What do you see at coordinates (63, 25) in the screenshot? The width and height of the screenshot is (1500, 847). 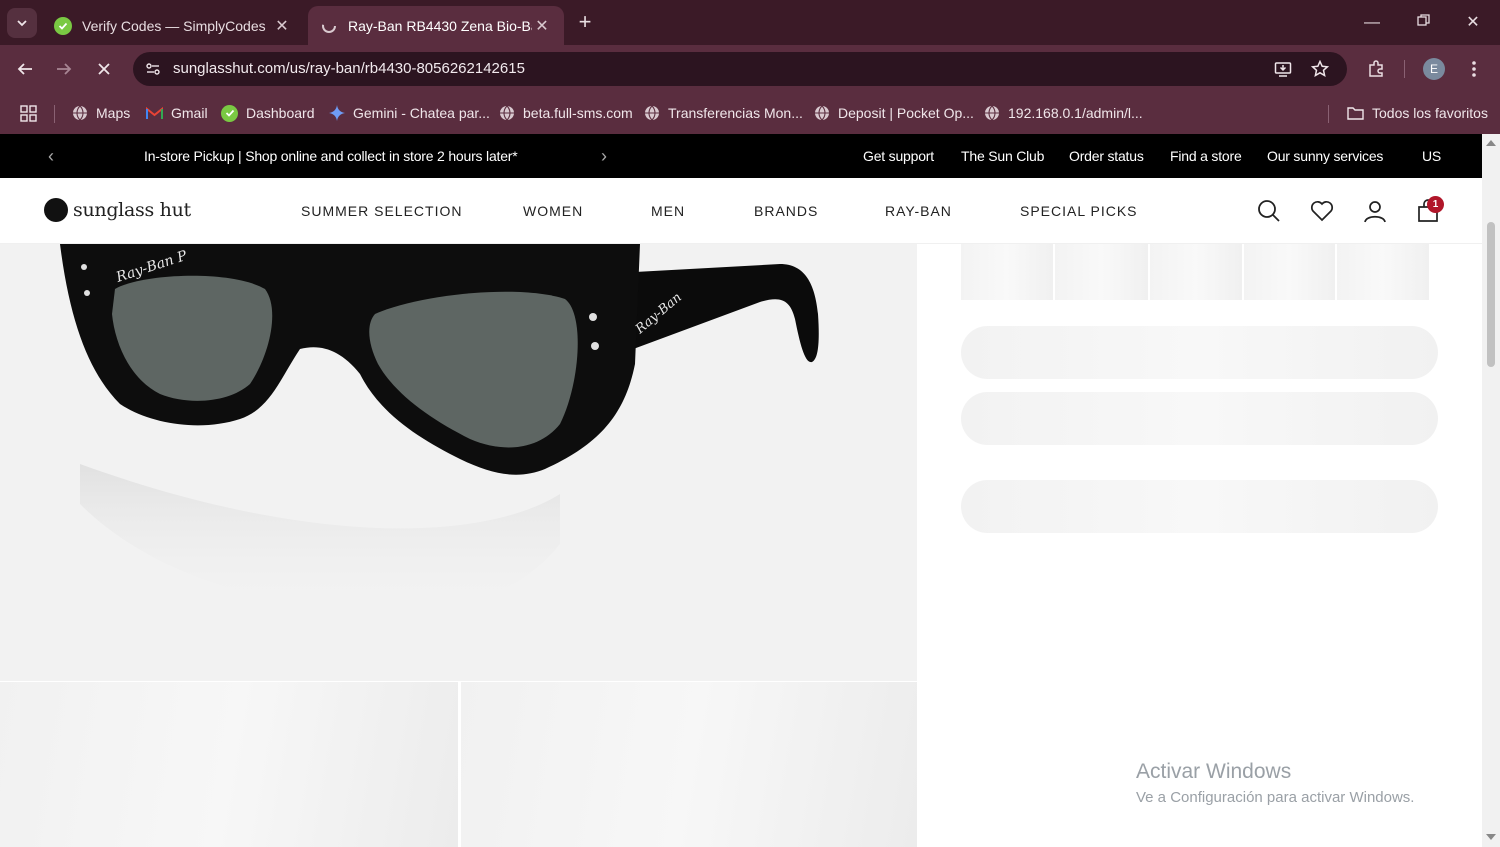 I see `simplycodes-icon` at bounding box center [63, 25].